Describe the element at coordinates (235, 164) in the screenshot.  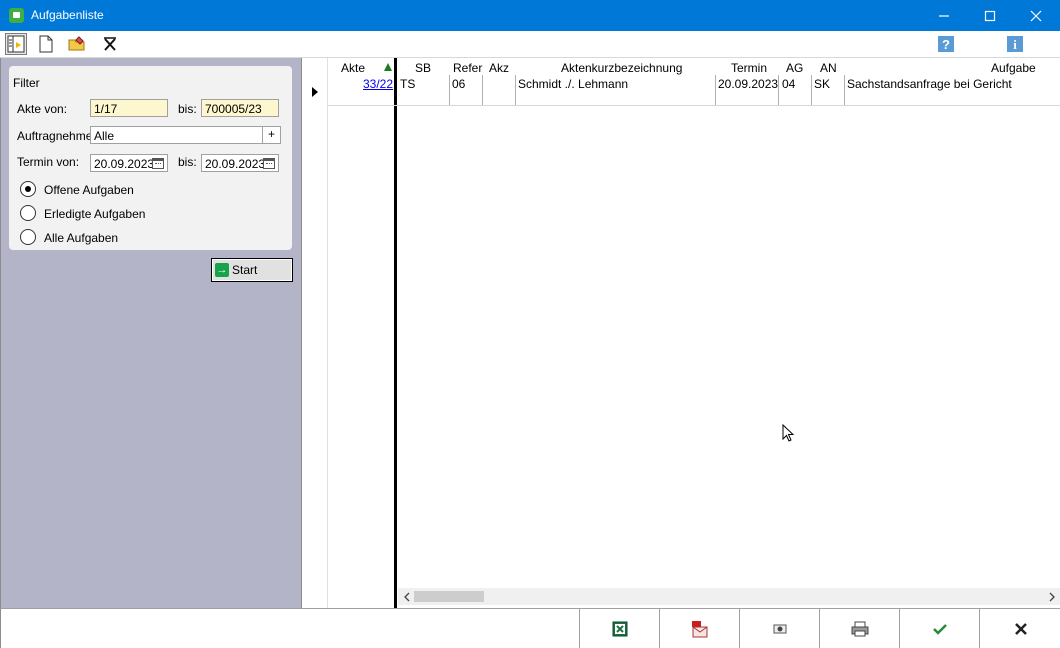
I see `termin-bis-value: 20.09.2023` at that location.